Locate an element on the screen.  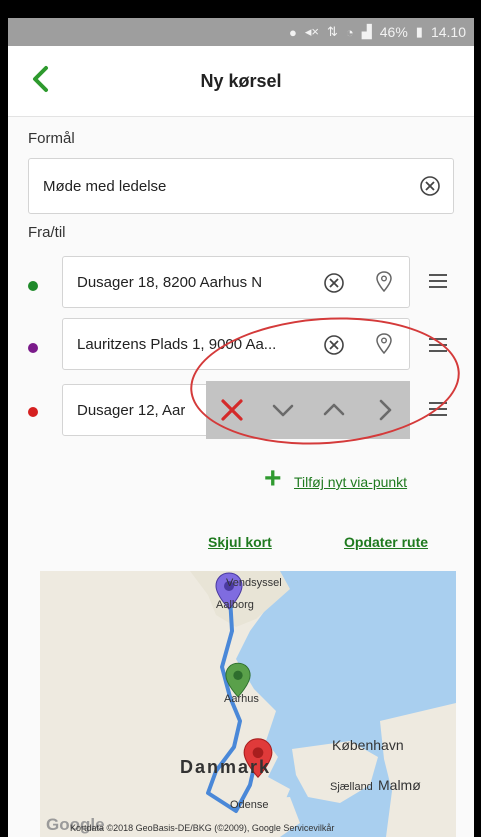
map-label-malmo: Malmø is located at coordinates (399, 785).